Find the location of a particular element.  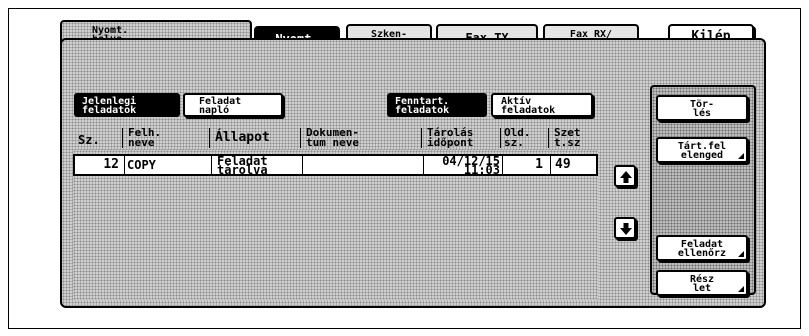

col-header-status: Állapot is located at coordinates (242, 137).